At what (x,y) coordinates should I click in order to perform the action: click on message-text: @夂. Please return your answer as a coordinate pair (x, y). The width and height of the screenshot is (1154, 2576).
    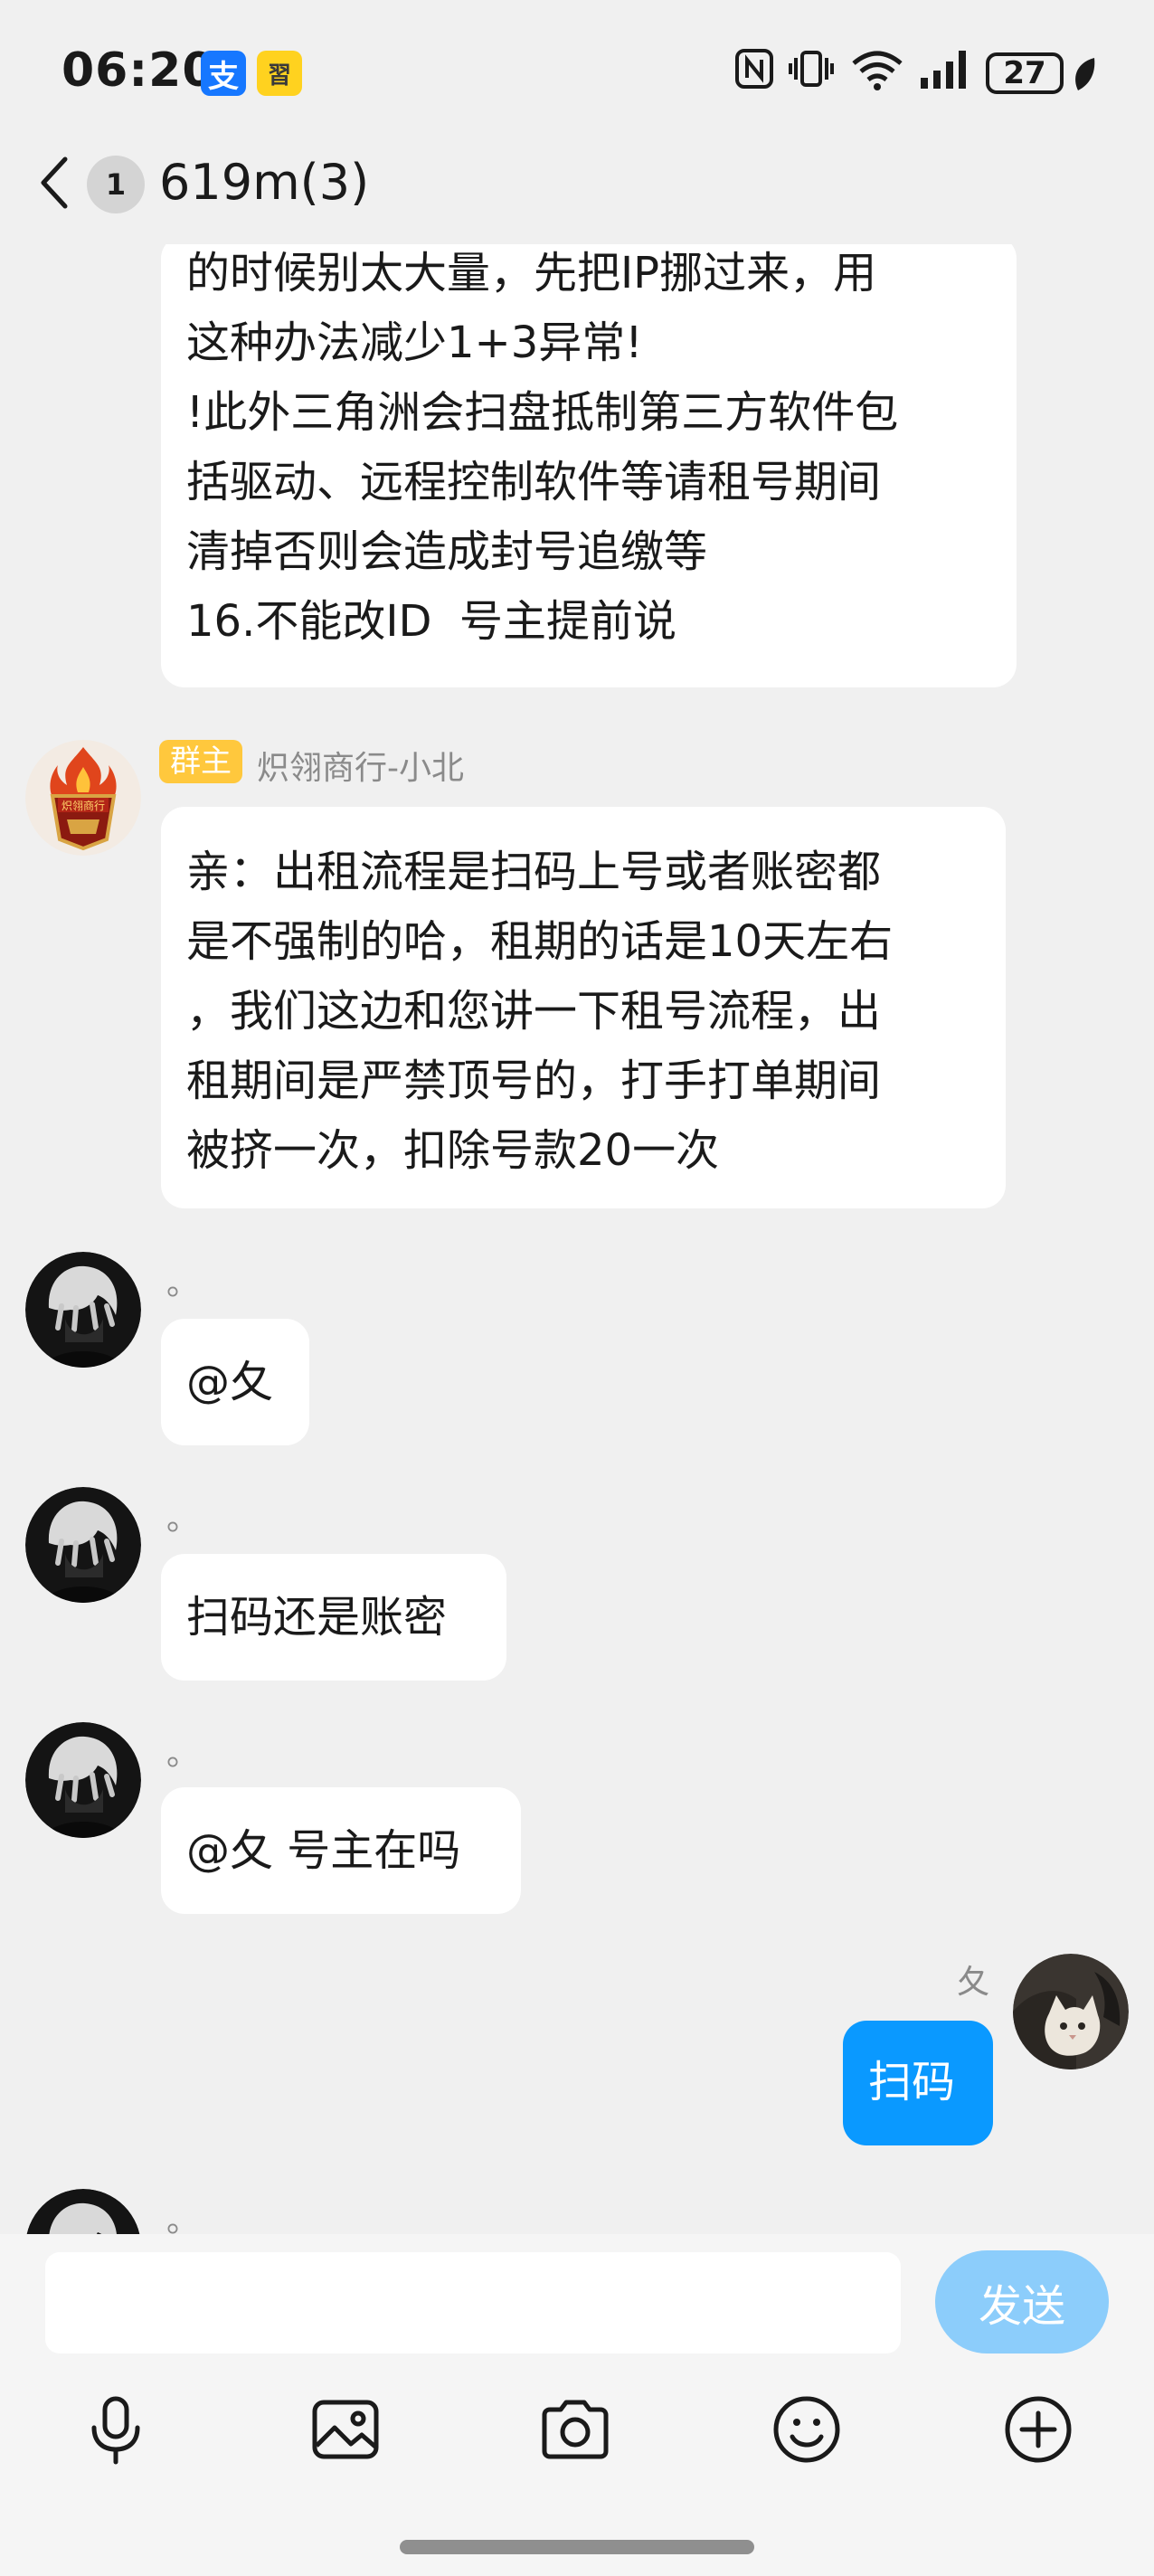
    Looking at the image, I should click on (230, 1382).